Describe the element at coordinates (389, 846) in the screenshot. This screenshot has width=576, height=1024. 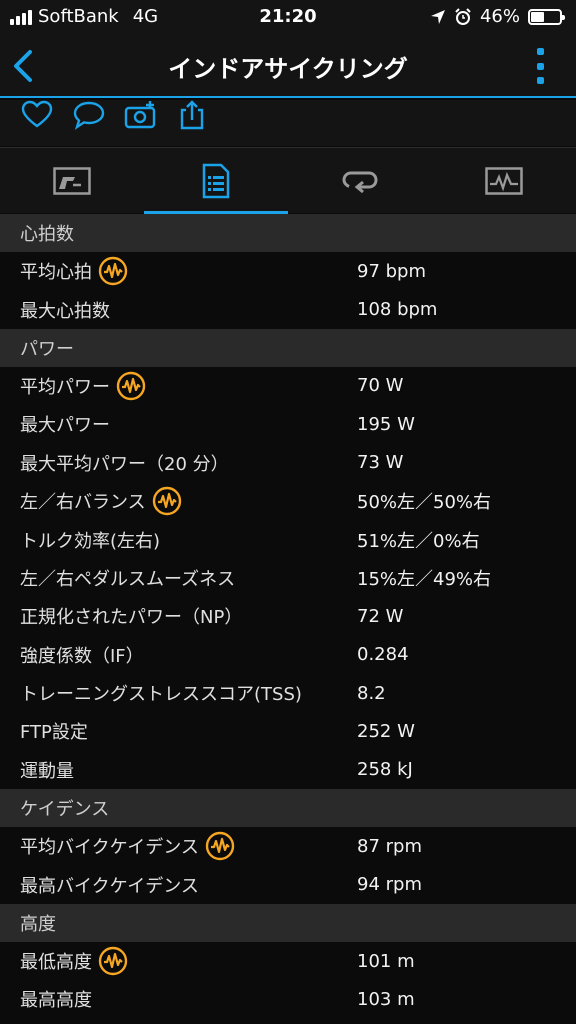
I see `stat-value: 87 rpm` at that location.